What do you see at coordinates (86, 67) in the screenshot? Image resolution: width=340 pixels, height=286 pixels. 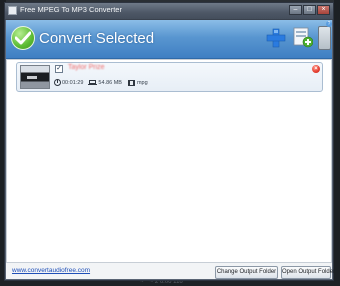 I see `file-name: Taylor Prize` at bounding box center [86, 67].